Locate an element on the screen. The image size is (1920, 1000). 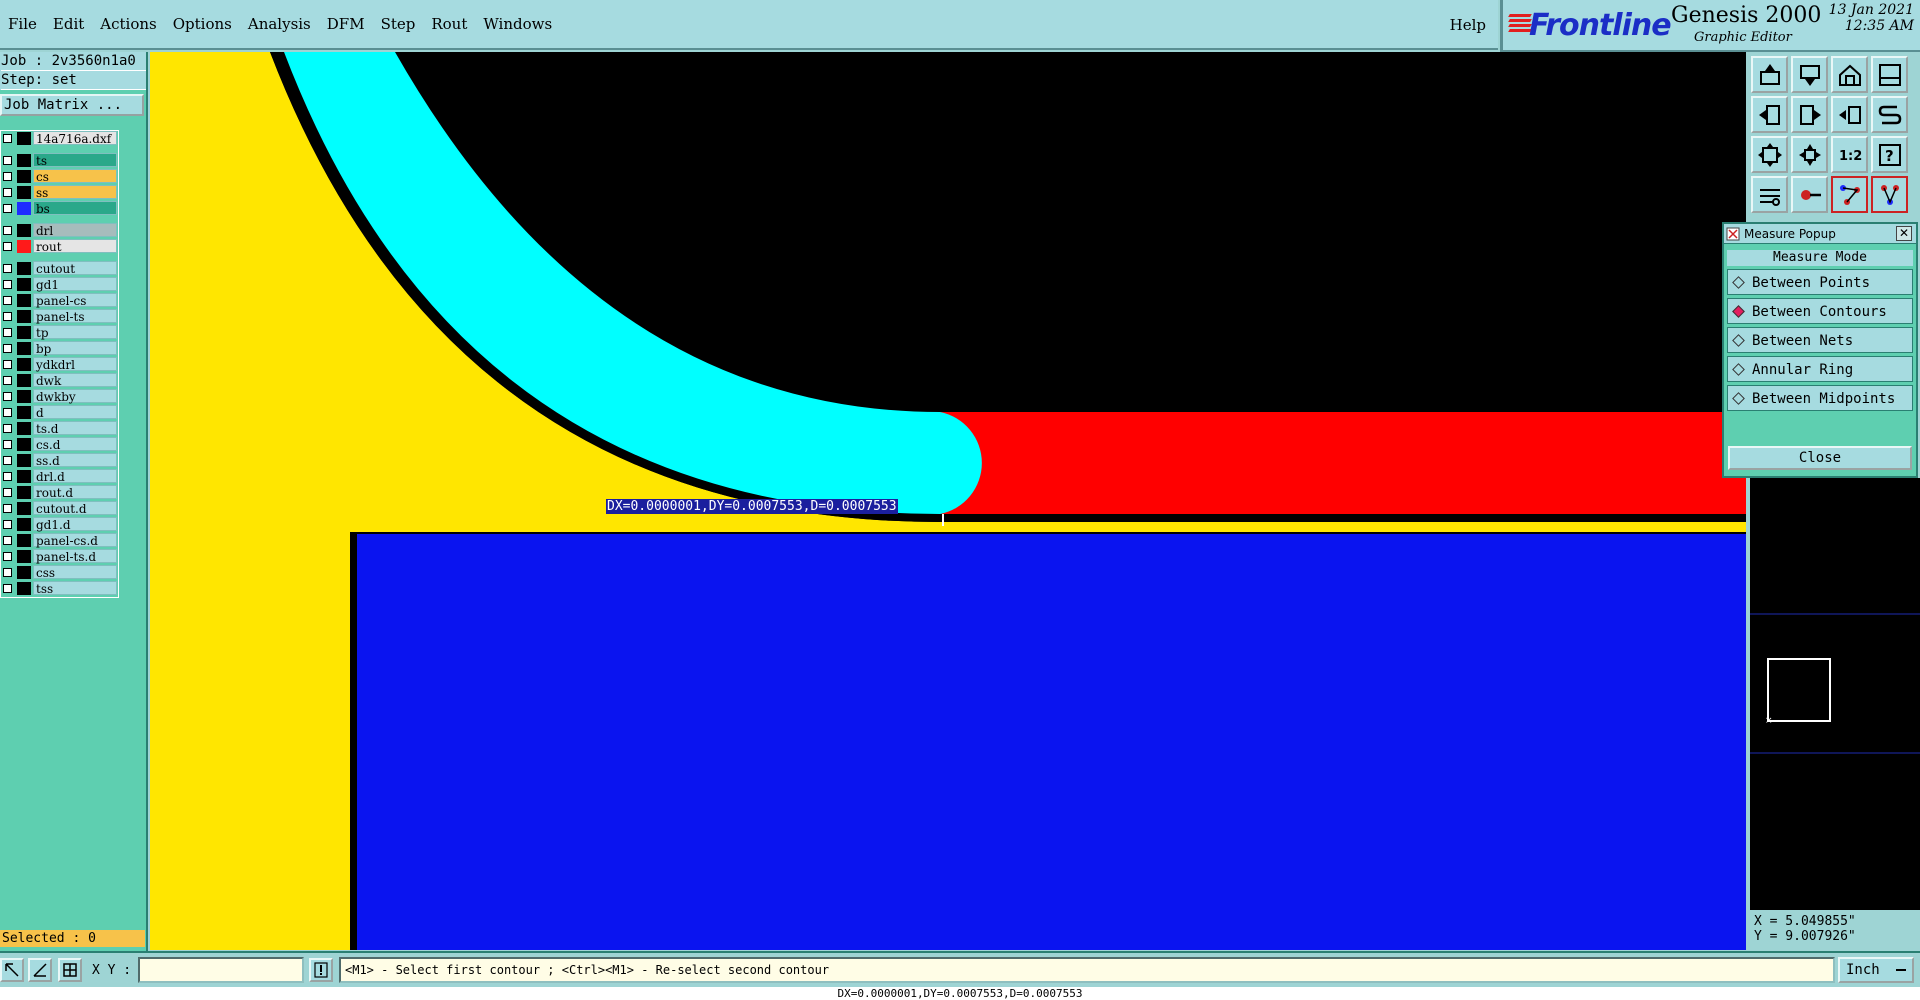
menu-step: Step is located at coordinates (398, 24).